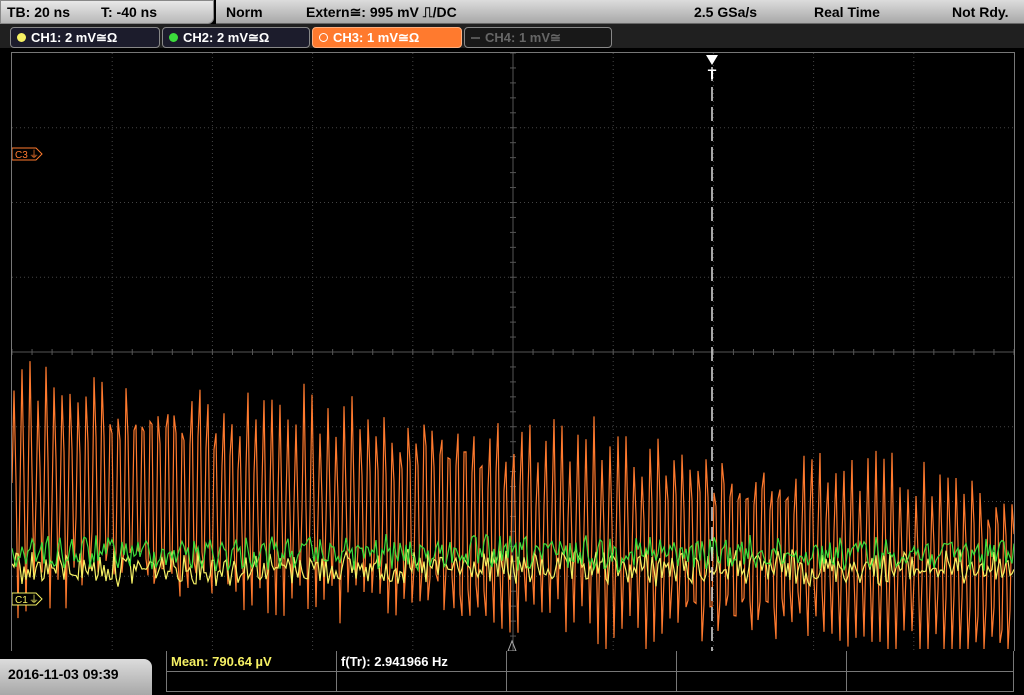 The image size is (1024, 695). Describe the element at coordinates (512, 645) in the screenshot. I see `center-marker-icon` at that location.